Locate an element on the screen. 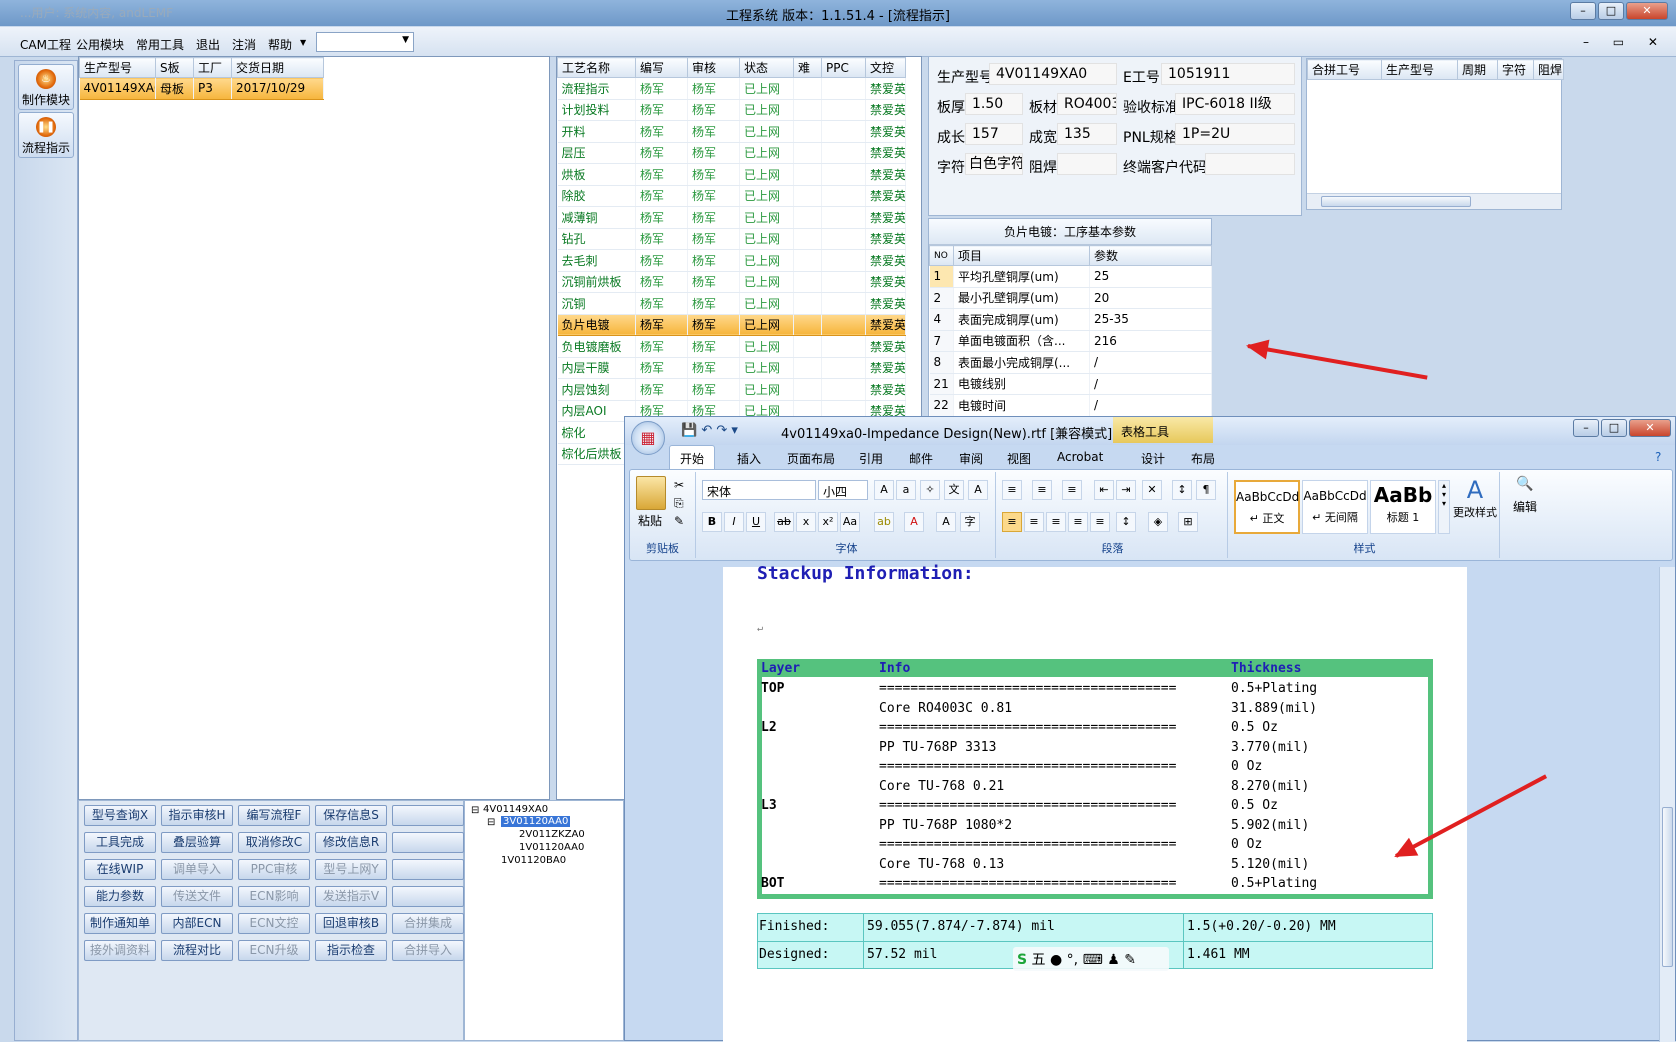 Image resolution: width=1676 pixels, height=1042 pixels. col-header: 编写 is located at coordinates (661, 67).